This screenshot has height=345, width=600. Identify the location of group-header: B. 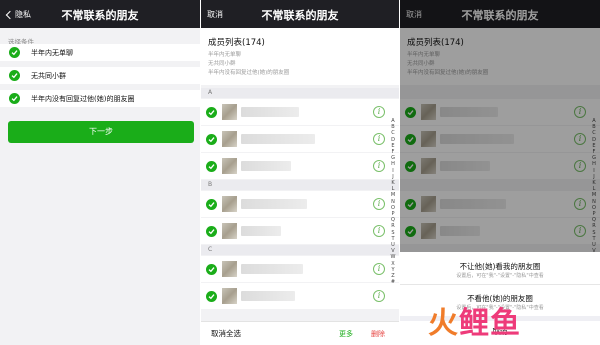
(300, 185).